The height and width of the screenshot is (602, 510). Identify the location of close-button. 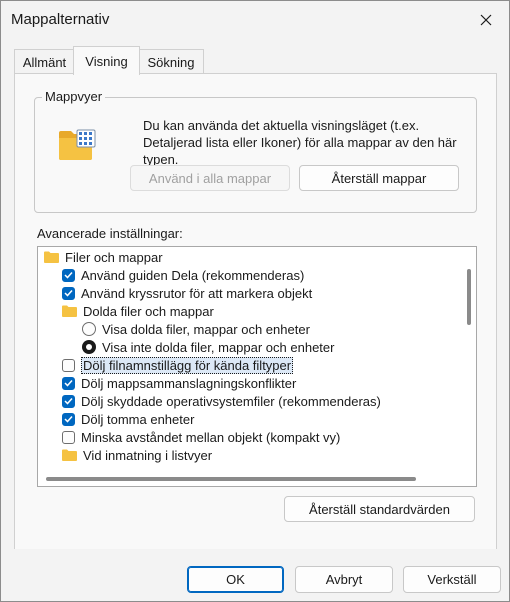
(486, 20).